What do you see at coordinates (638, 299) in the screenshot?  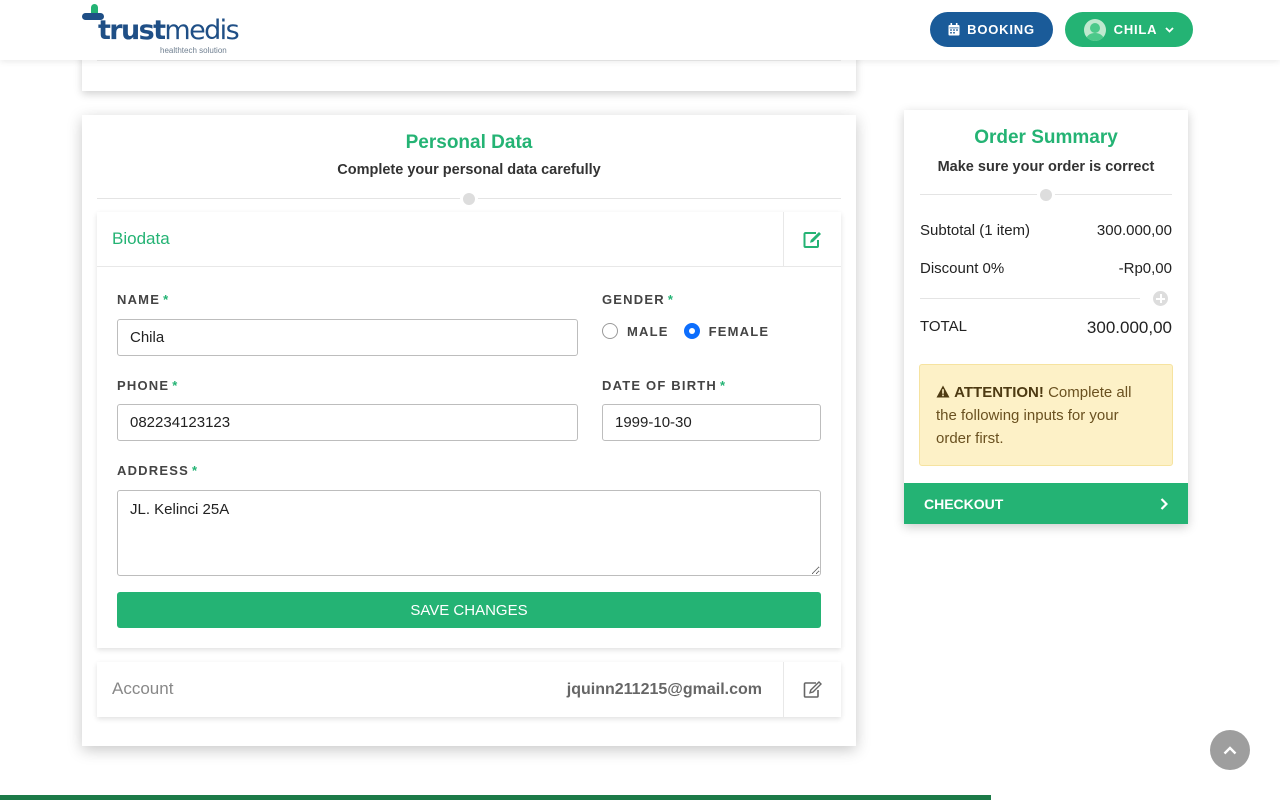 I see `gender-label: GENDER *` at bounding box center [638, 299].